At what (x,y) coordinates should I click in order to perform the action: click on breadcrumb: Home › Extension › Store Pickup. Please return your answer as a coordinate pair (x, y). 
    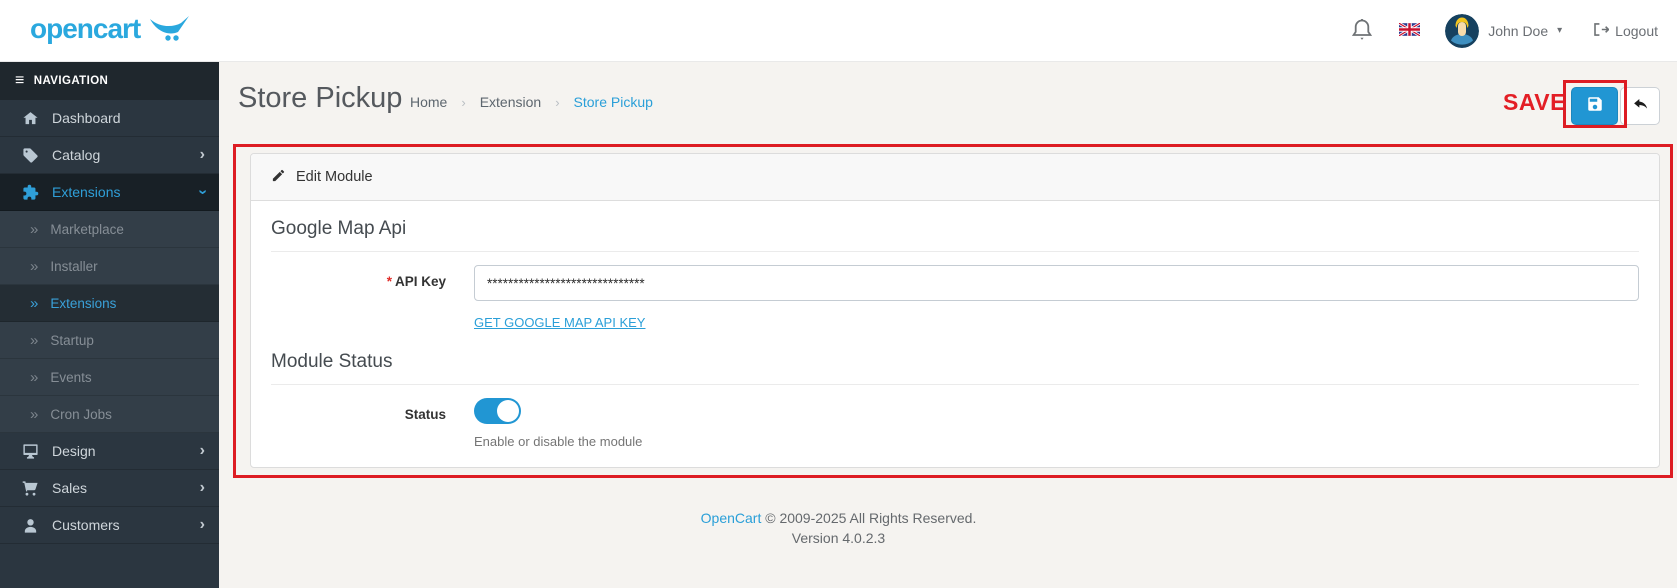
    Looking at the image, I should click on (531, 102).